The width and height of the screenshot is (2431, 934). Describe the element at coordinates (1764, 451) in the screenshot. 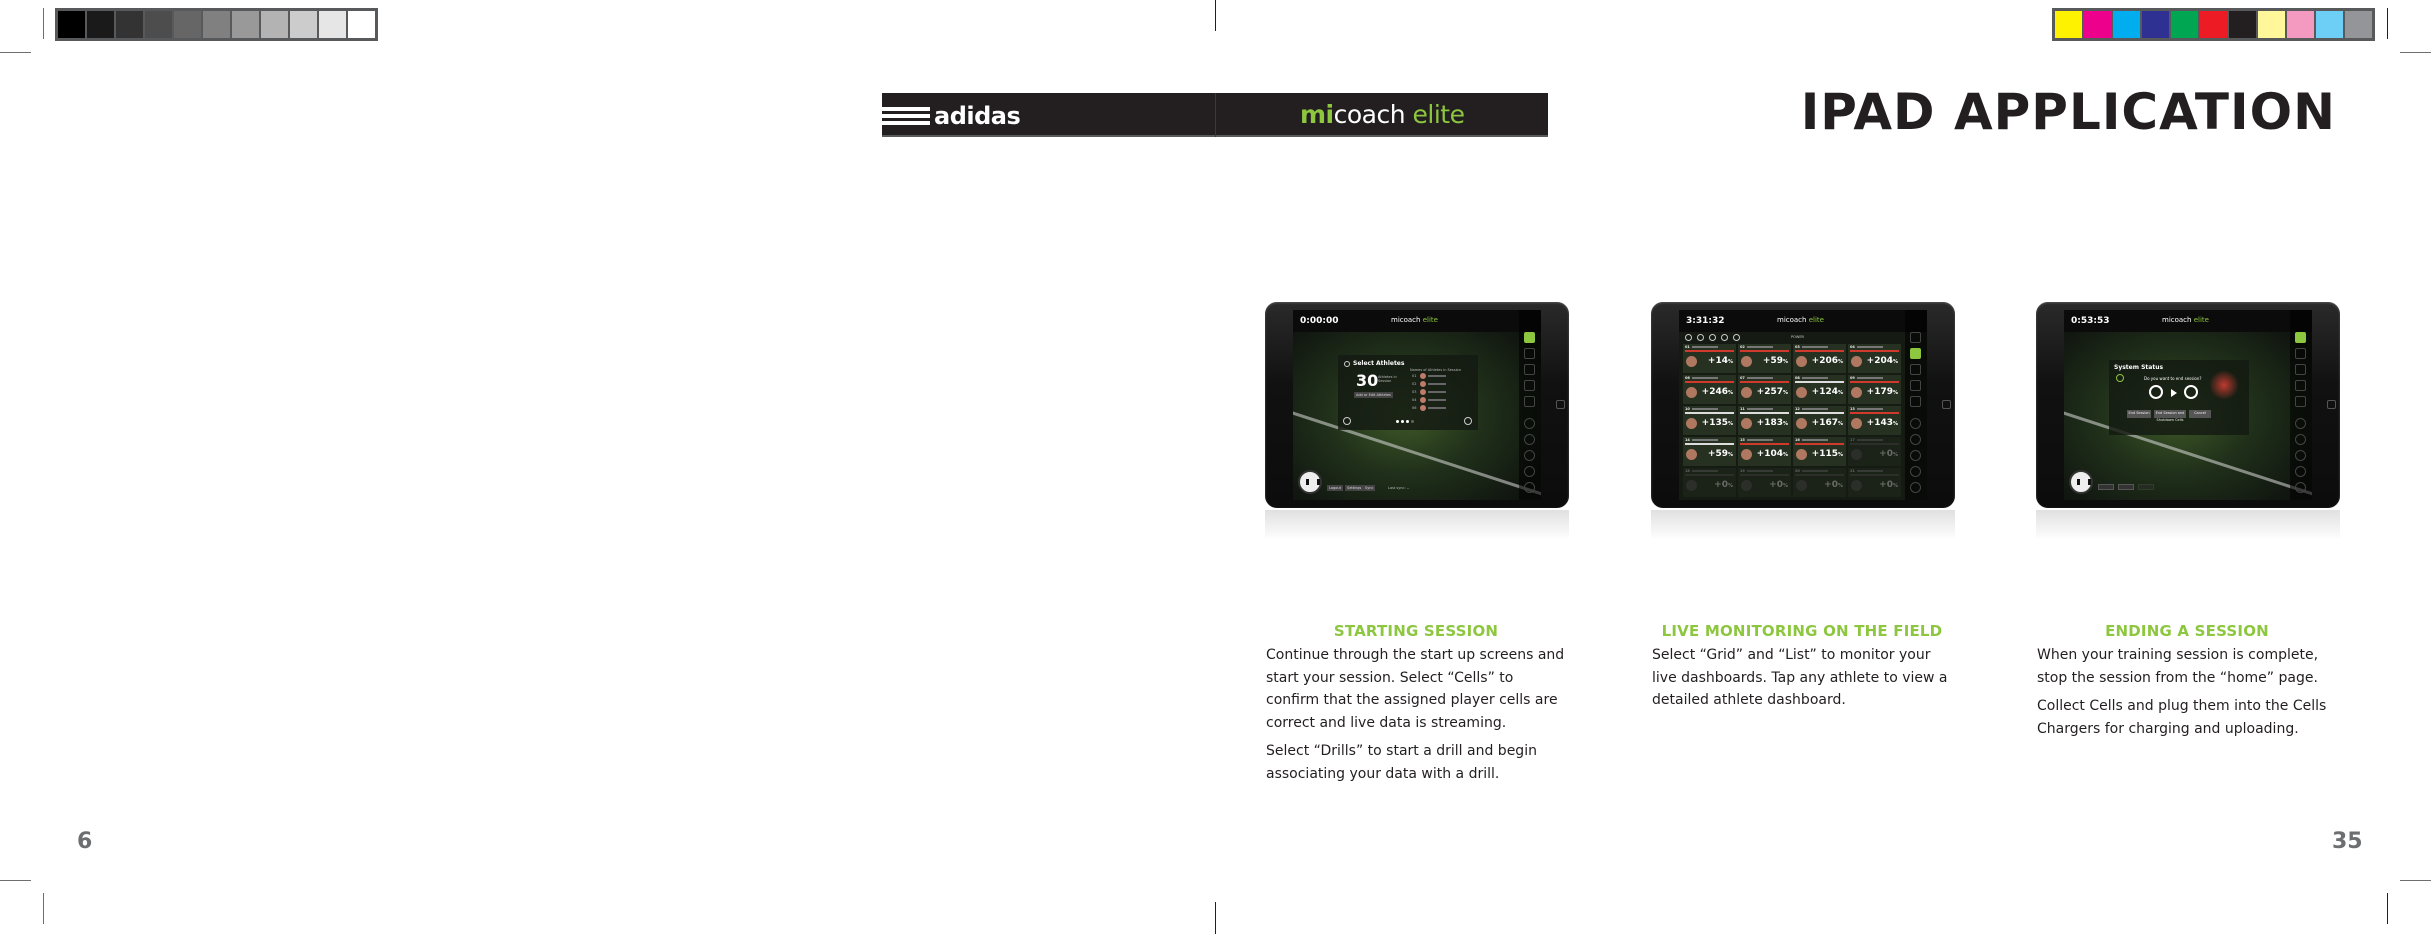

I see `athlete-cell: 15 +104%` at that location.